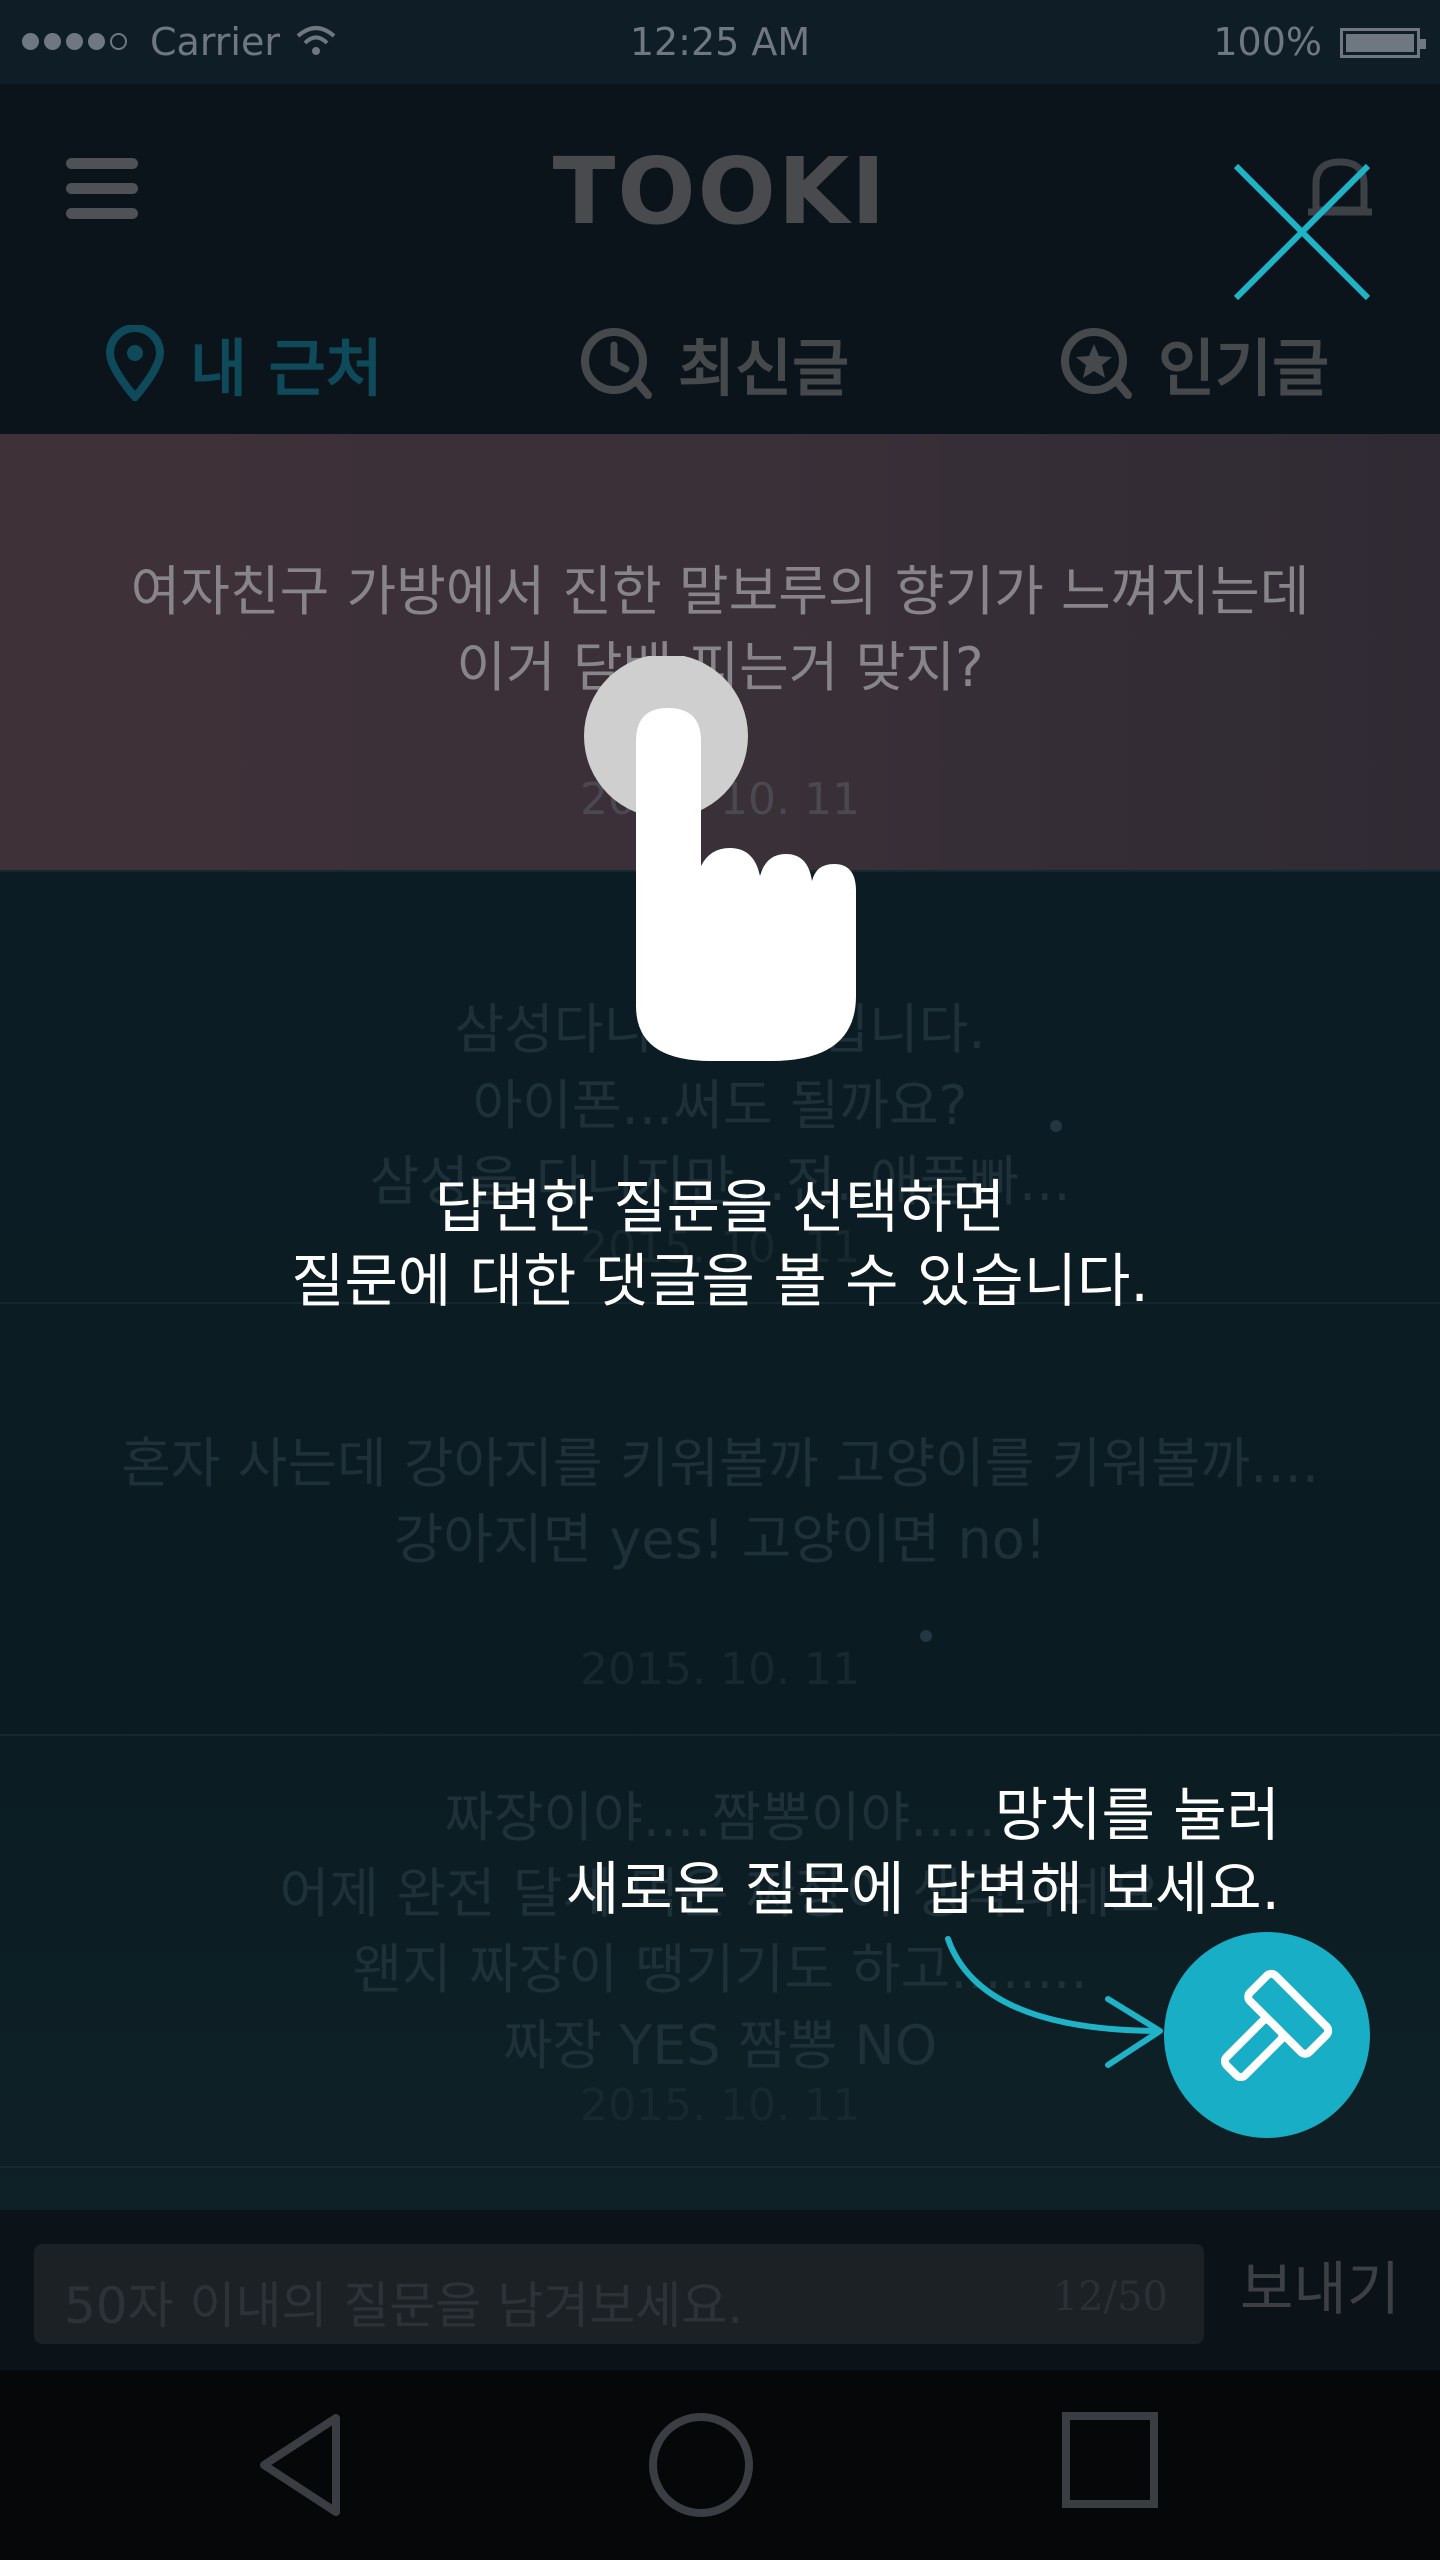  I want to click on tap-hand-icon, so click(720, 858).